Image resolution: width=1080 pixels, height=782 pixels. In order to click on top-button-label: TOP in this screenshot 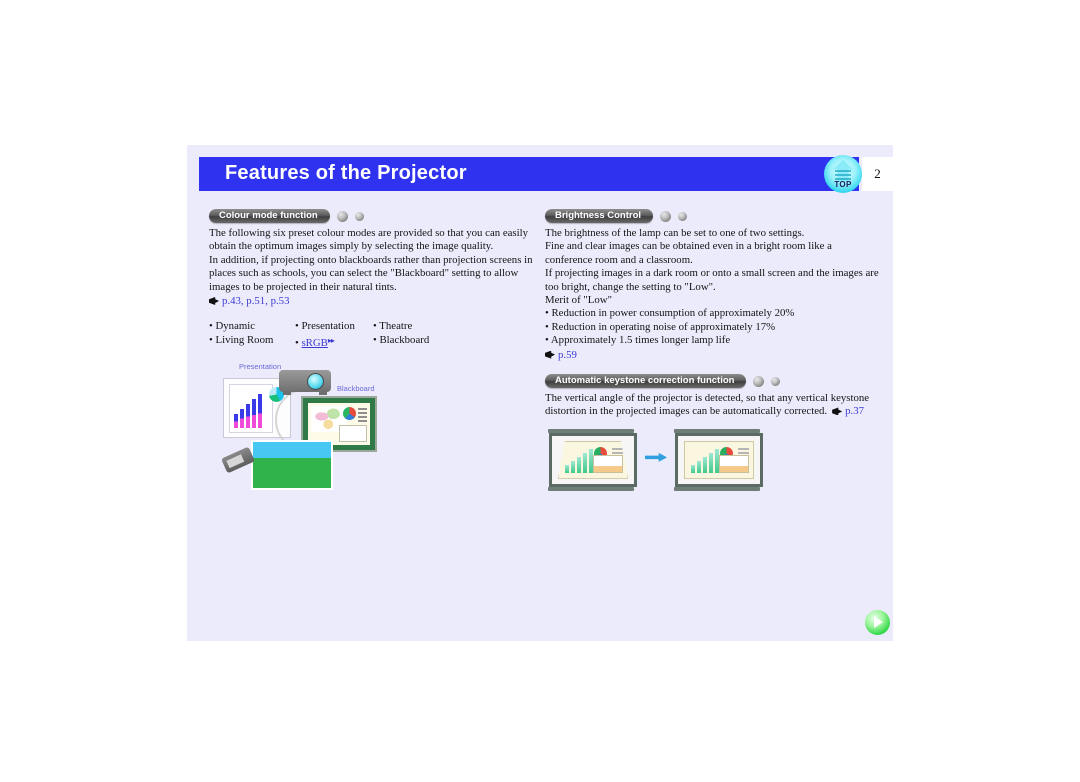, I will do `click(843, 184)`.